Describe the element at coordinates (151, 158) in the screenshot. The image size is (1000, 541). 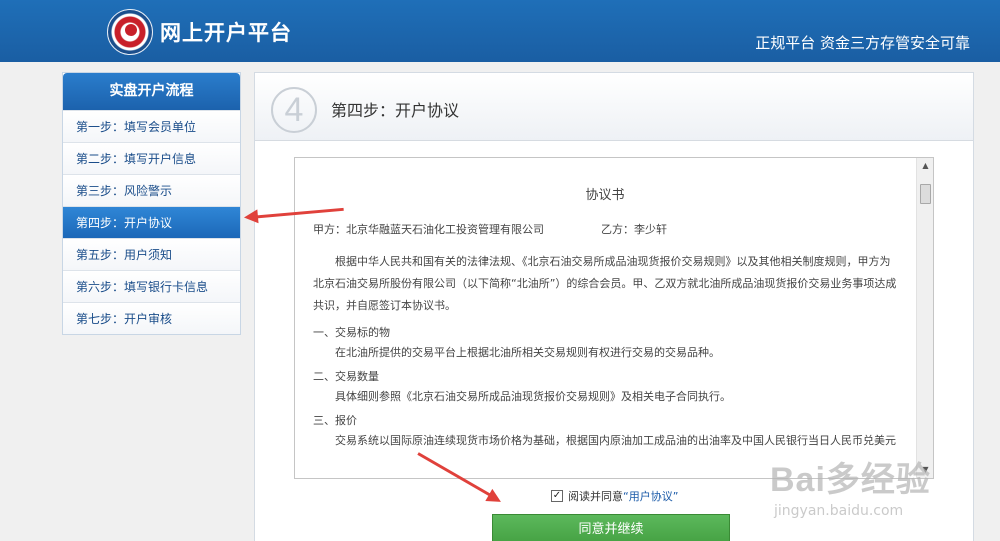
I see `sidebar-item-step2: 第二步：填写开户信息` at that location.